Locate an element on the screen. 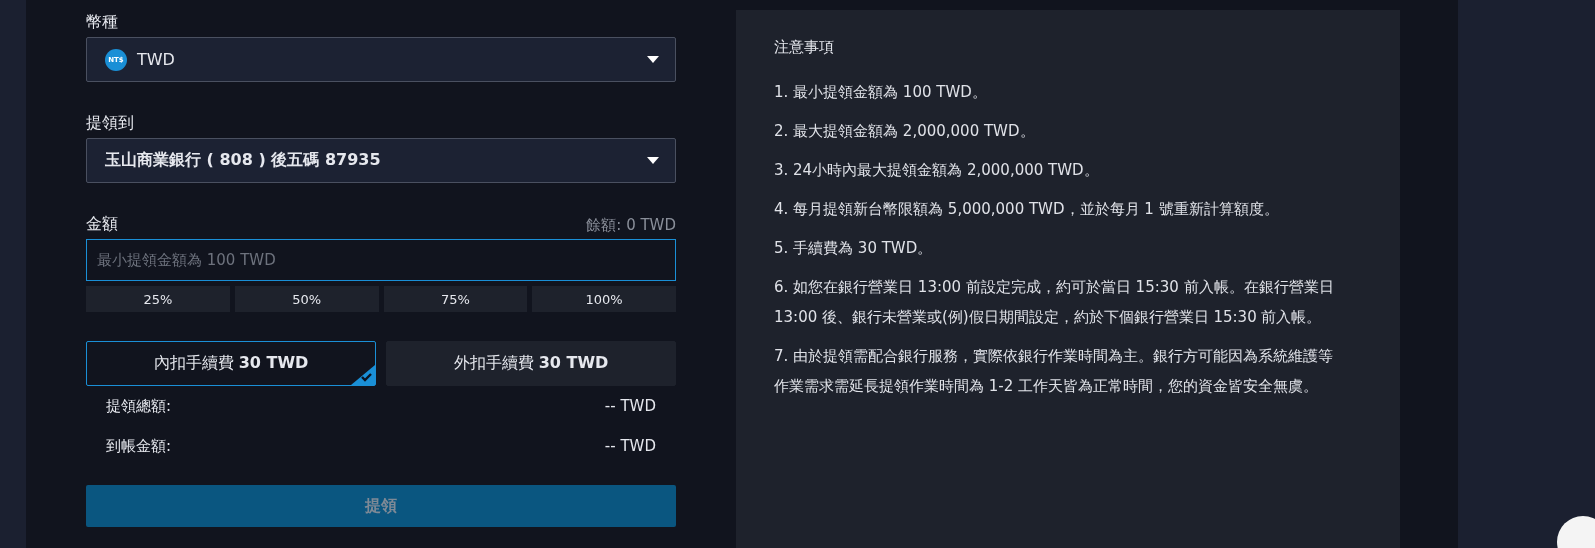  summary-label: 提領總額: is located at coordinates (139, 406).